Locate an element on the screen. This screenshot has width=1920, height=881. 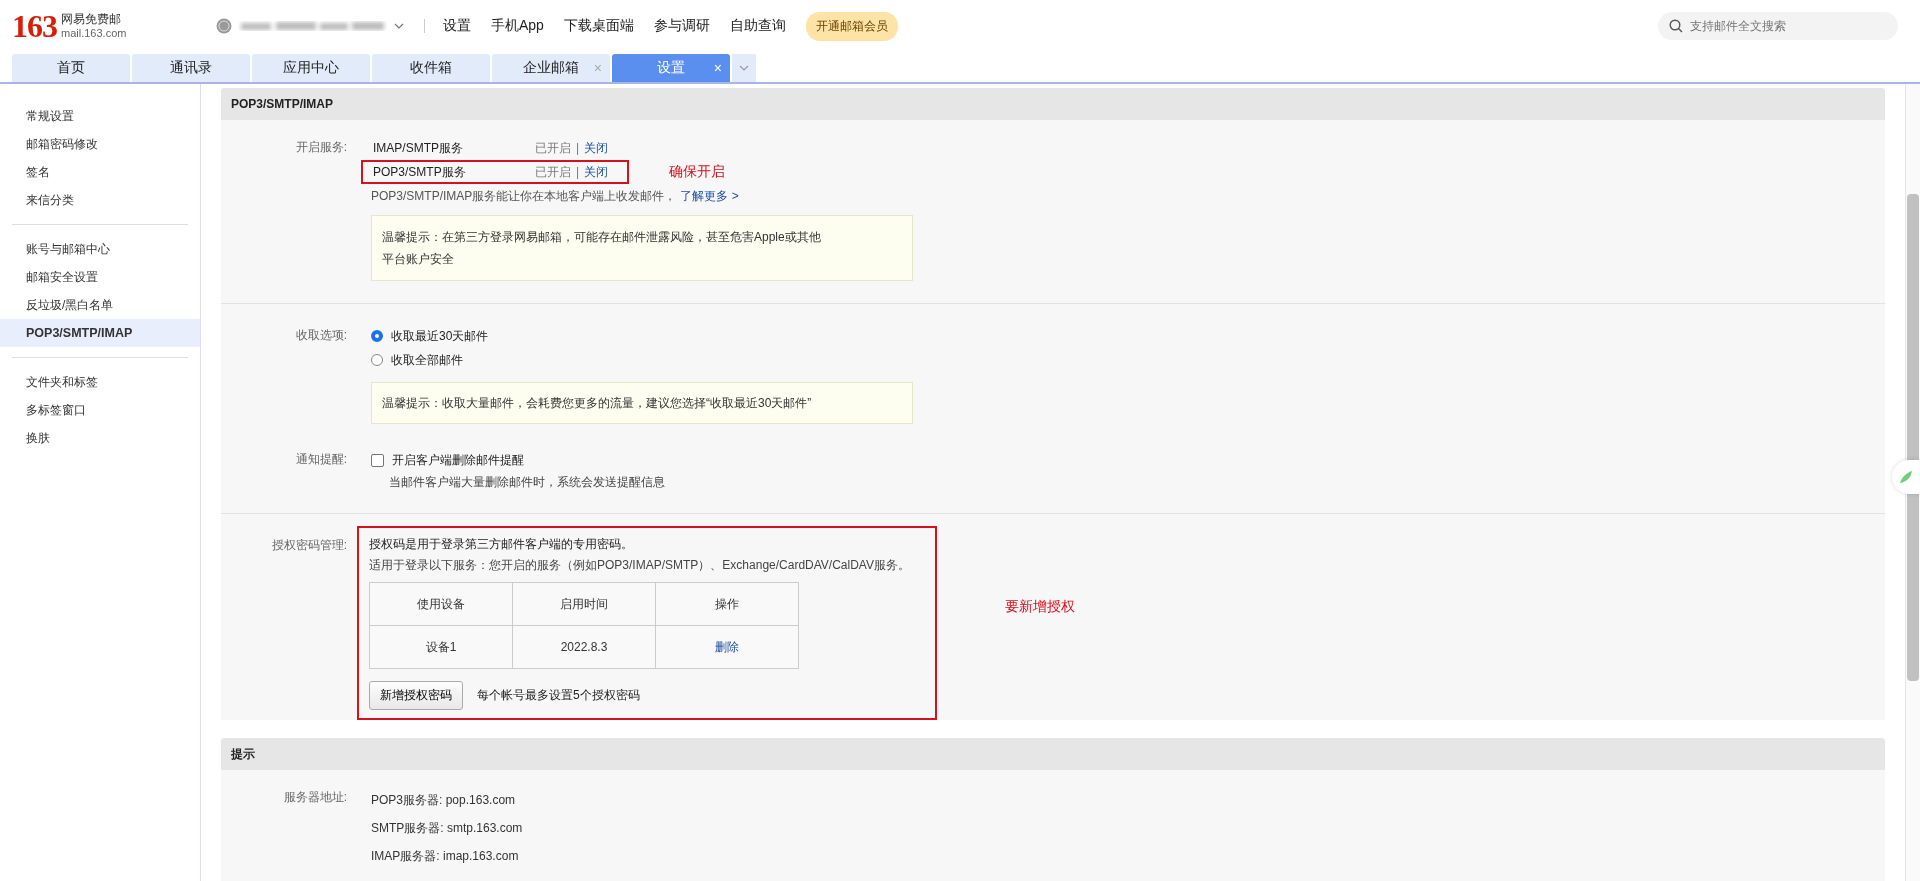
search-field: 支持邮件全文搜索 is located at coordinates (1778, 26).